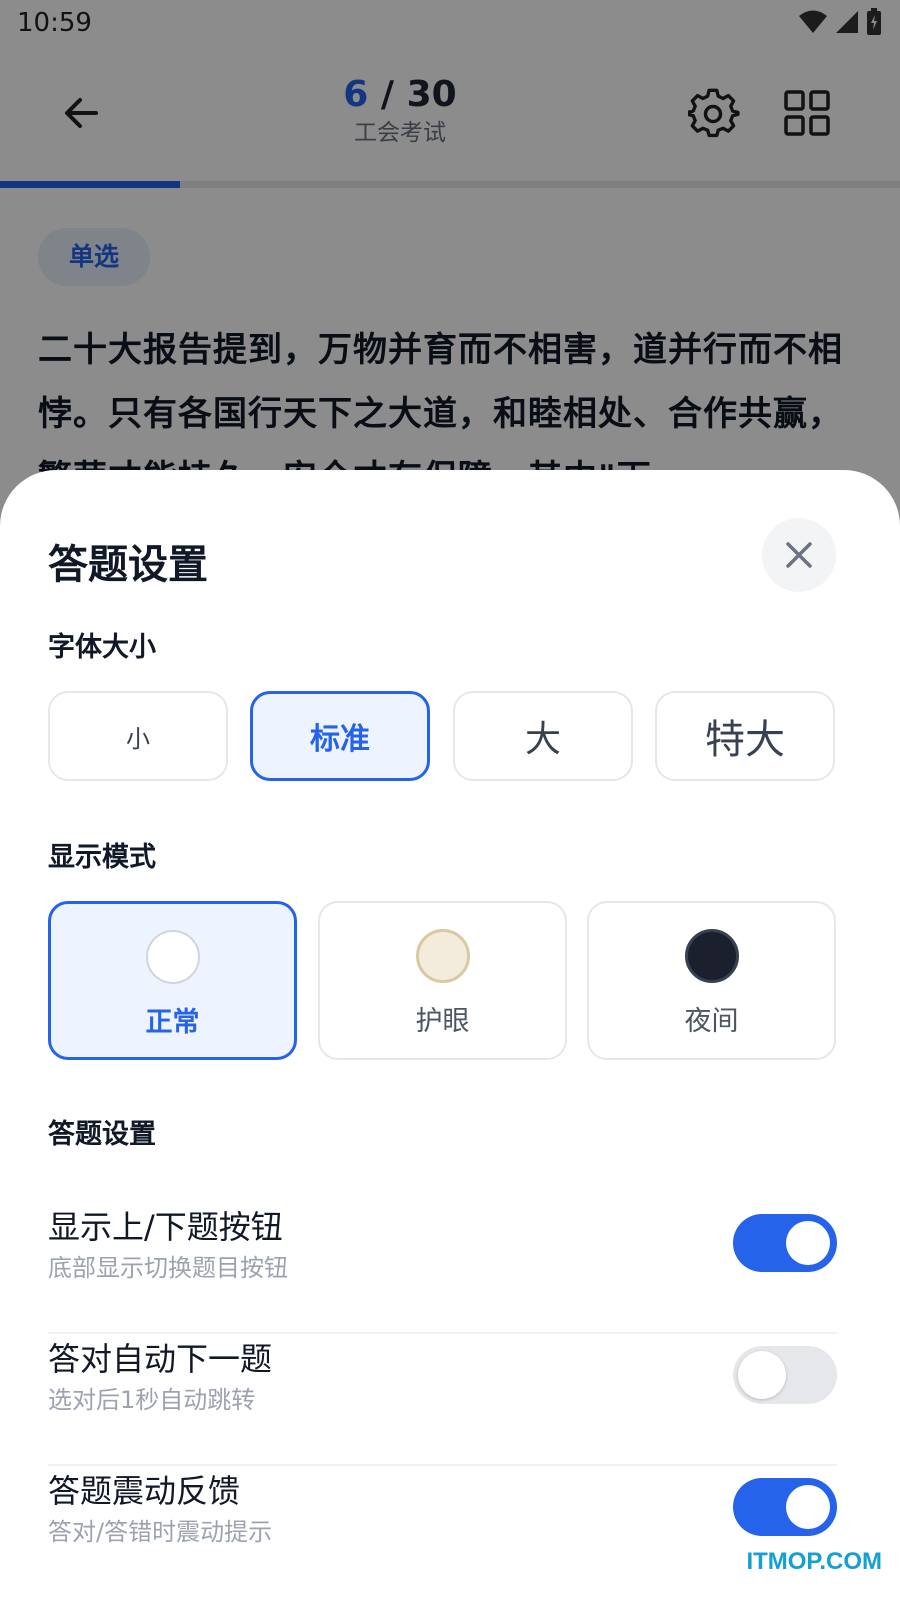 The image size is (900, 1600). Describe the element at coordinates (785, 1243) in the screenshot. I see `nav-buttons-toggle` at that location.